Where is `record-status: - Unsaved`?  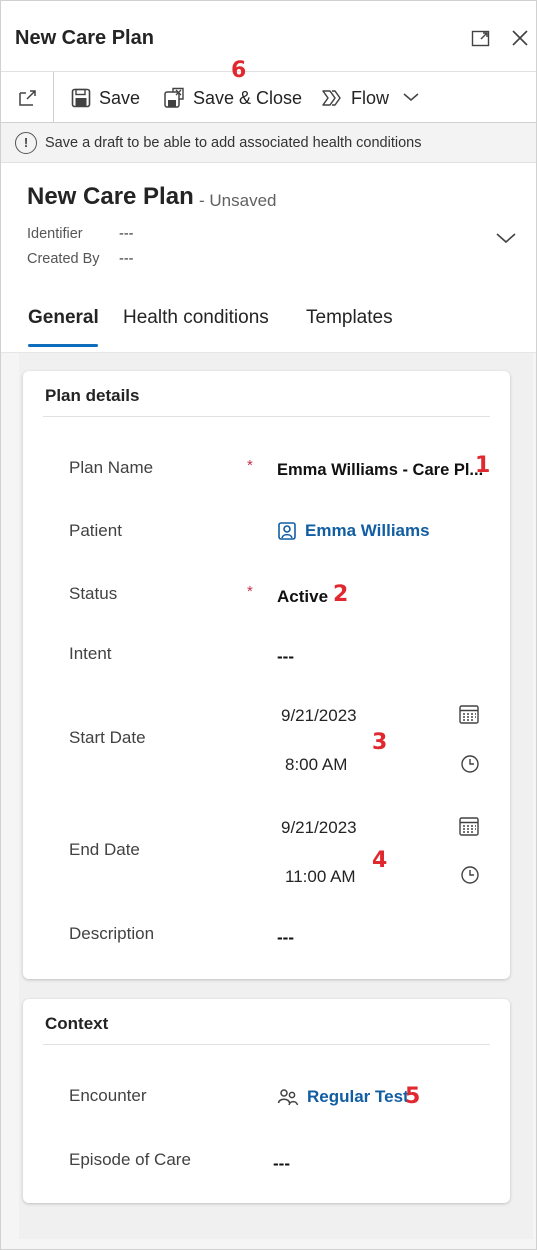 record-status: - Unsaved is located at coordinates (238, 200).